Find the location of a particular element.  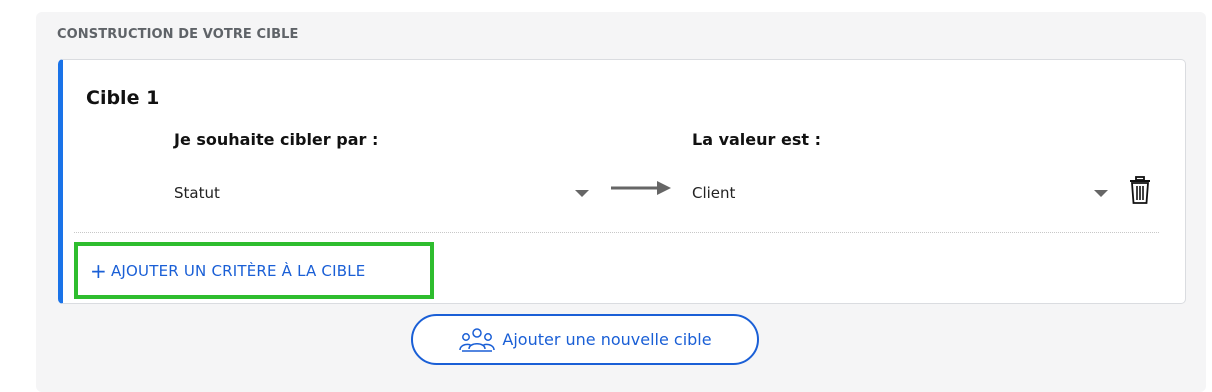

target-card-title: Cible 1 is located at coordinates (123, 98).